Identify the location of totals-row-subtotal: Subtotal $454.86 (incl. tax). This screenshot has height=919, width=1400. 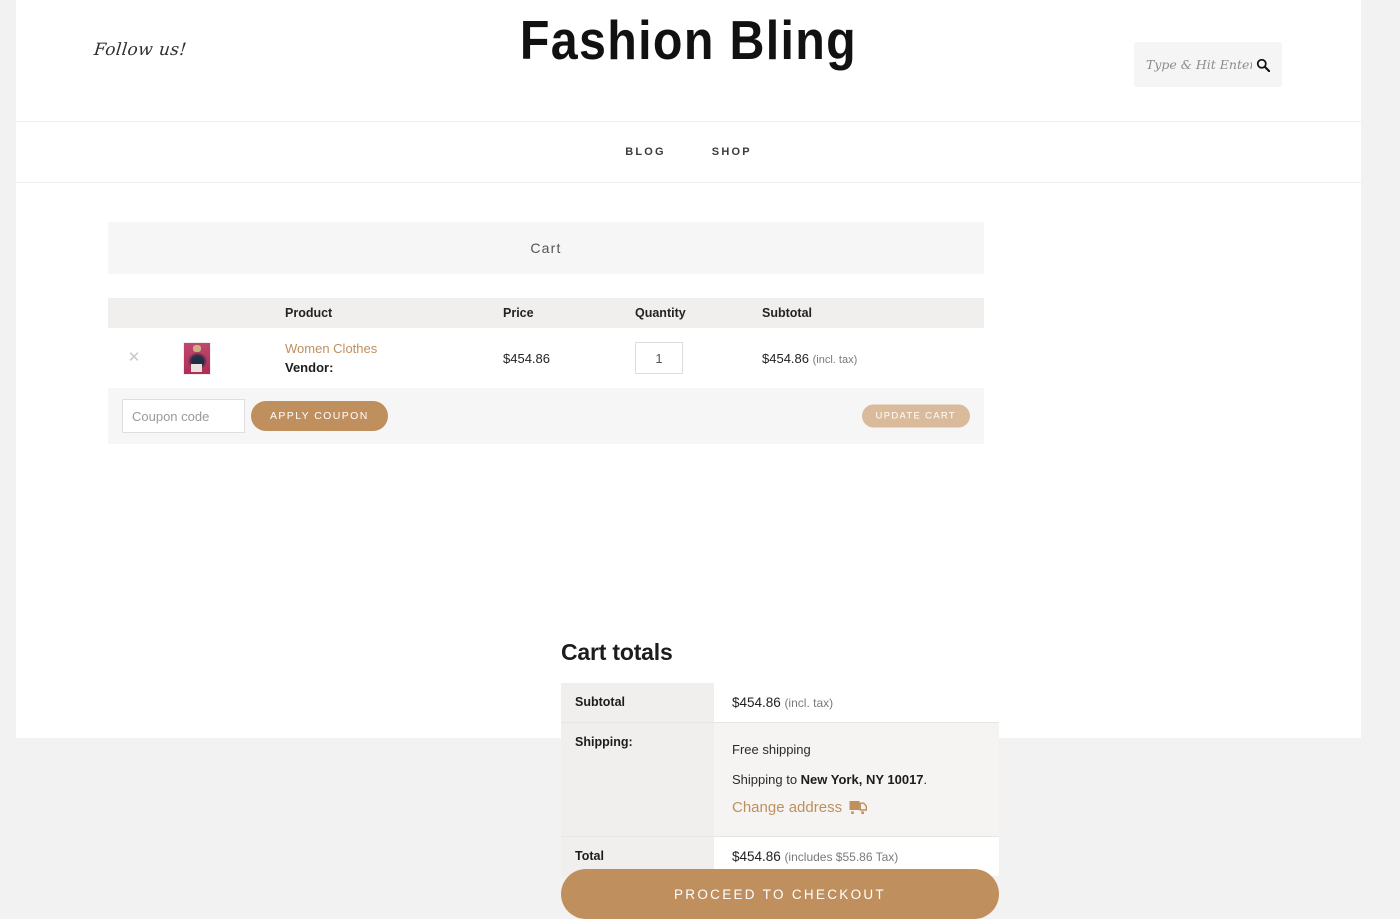
(780, 703).